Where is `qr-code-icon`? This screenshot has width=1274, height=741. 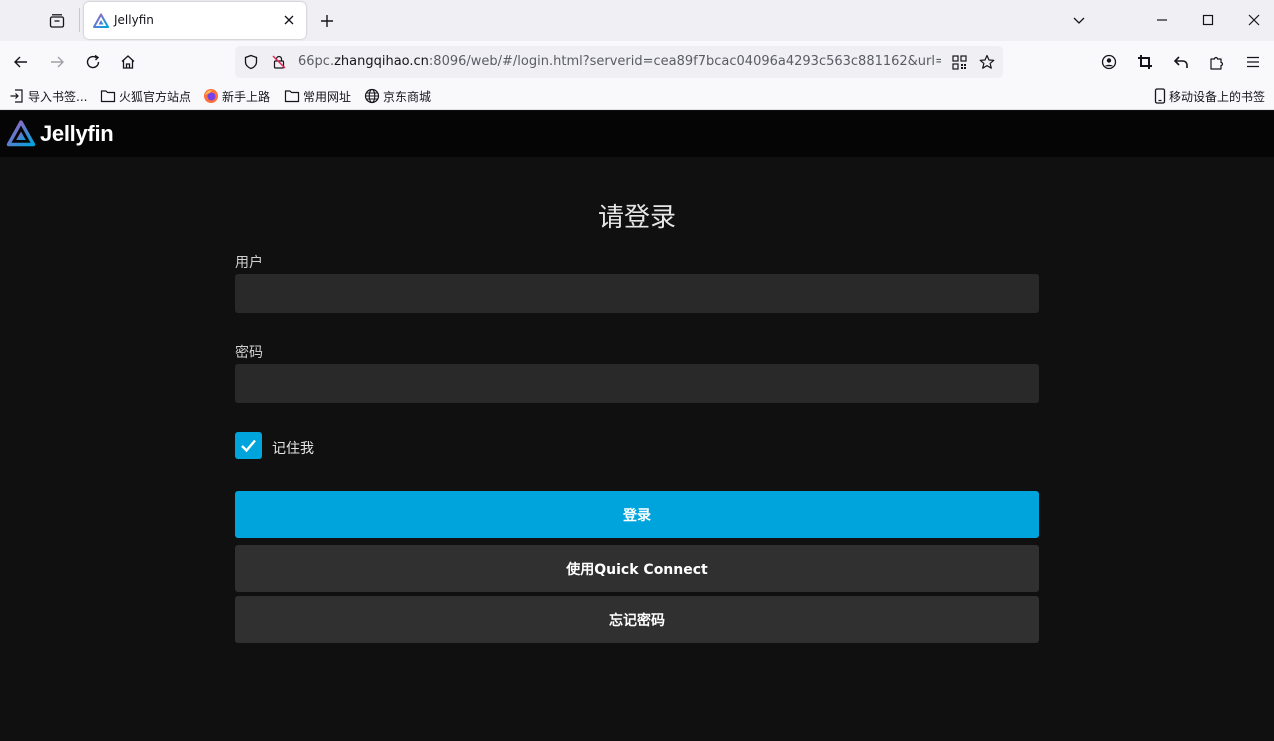 qr-code-icon is located at coordinates (959, 62).